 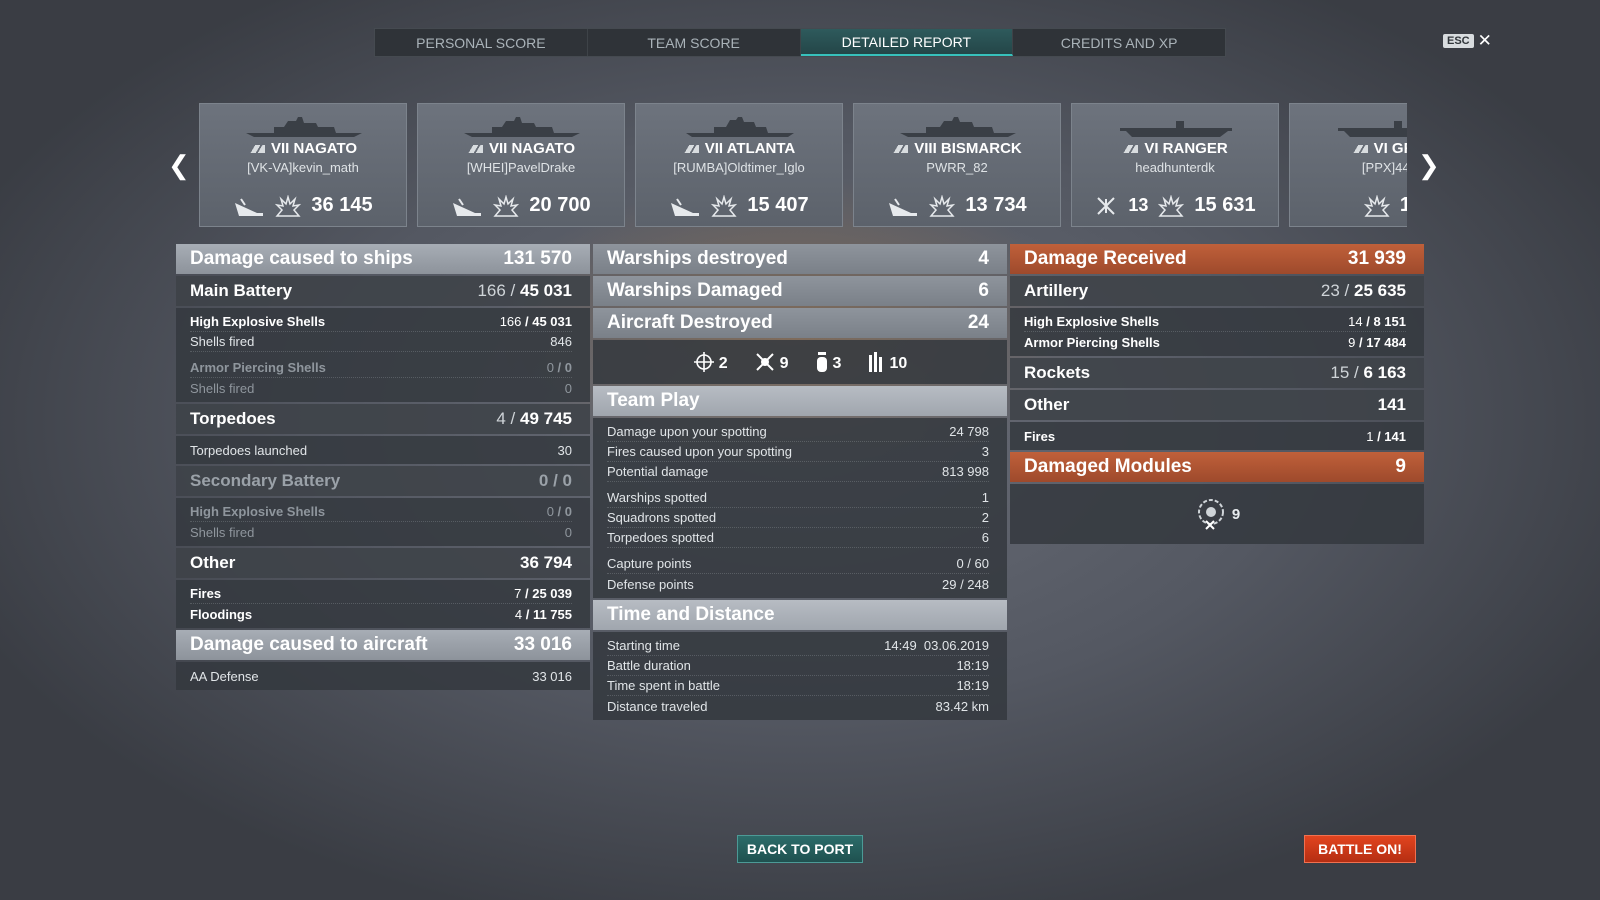 What do you see at coordinates (381, 676) in the screenshot?
I see `aa-defense-row: AA Defense 33 016` at bounding box center [381, 676].